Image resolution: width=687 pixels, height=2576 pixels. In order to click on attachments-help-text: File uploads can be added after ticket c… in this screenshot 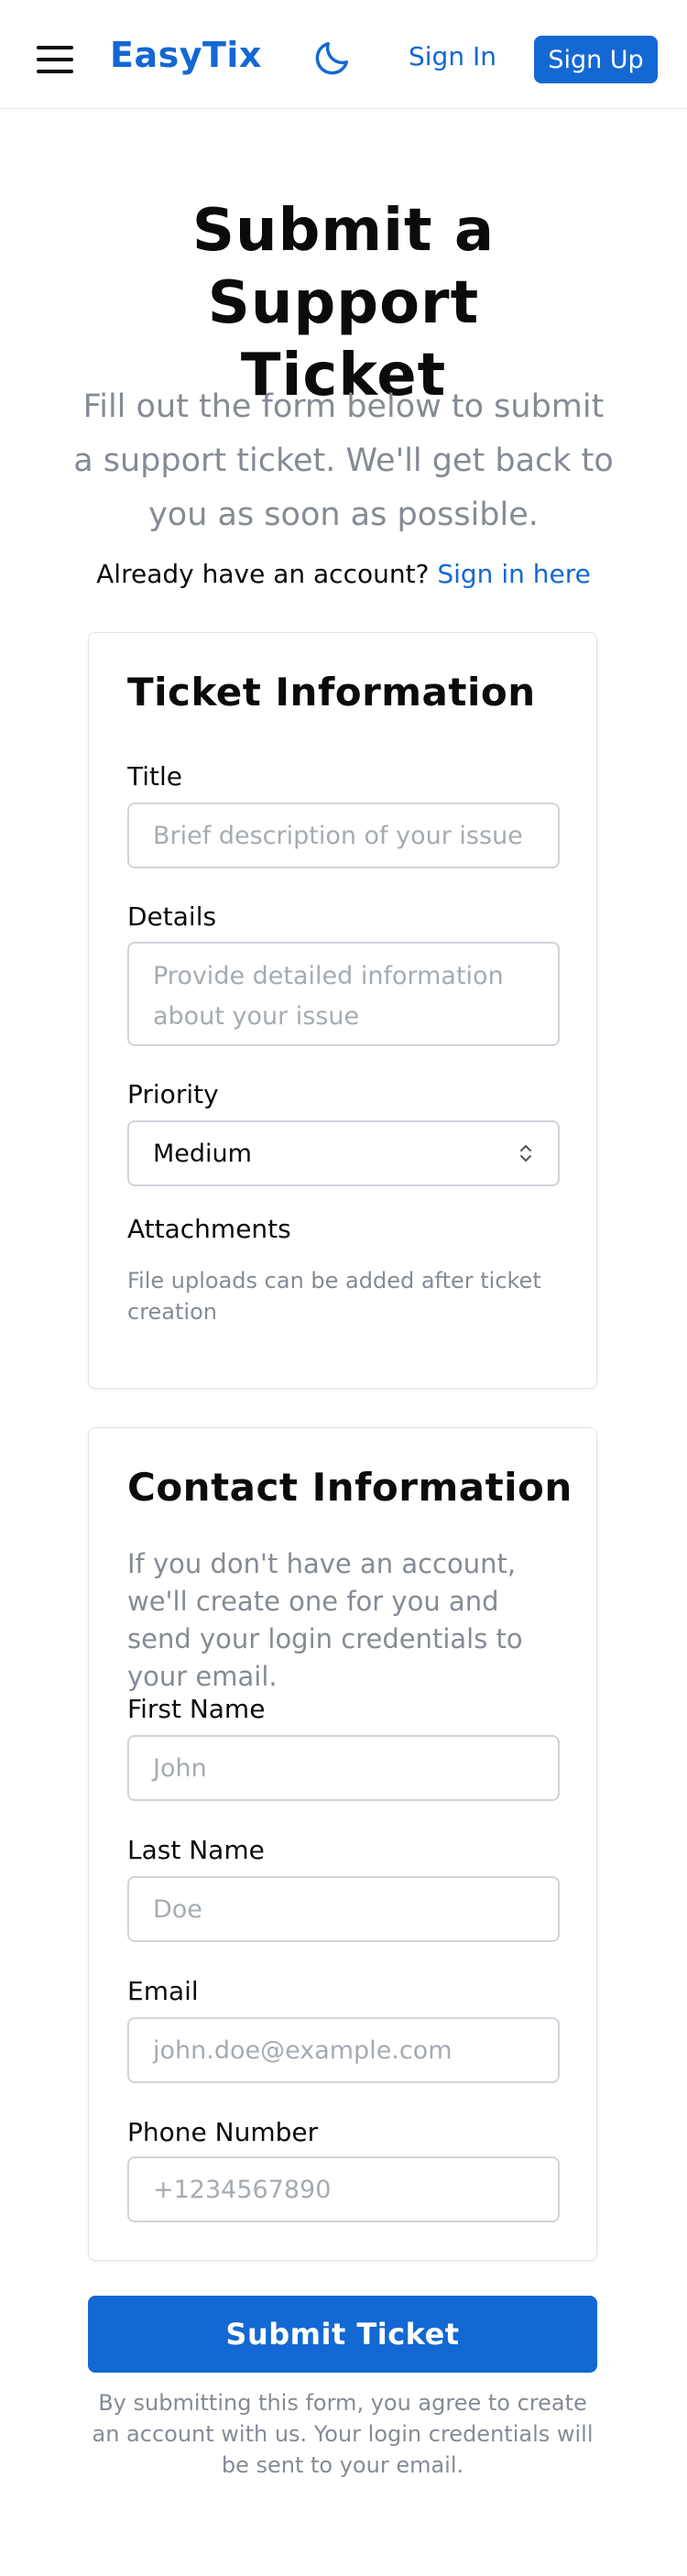, I will do `click(334, 1297)`.